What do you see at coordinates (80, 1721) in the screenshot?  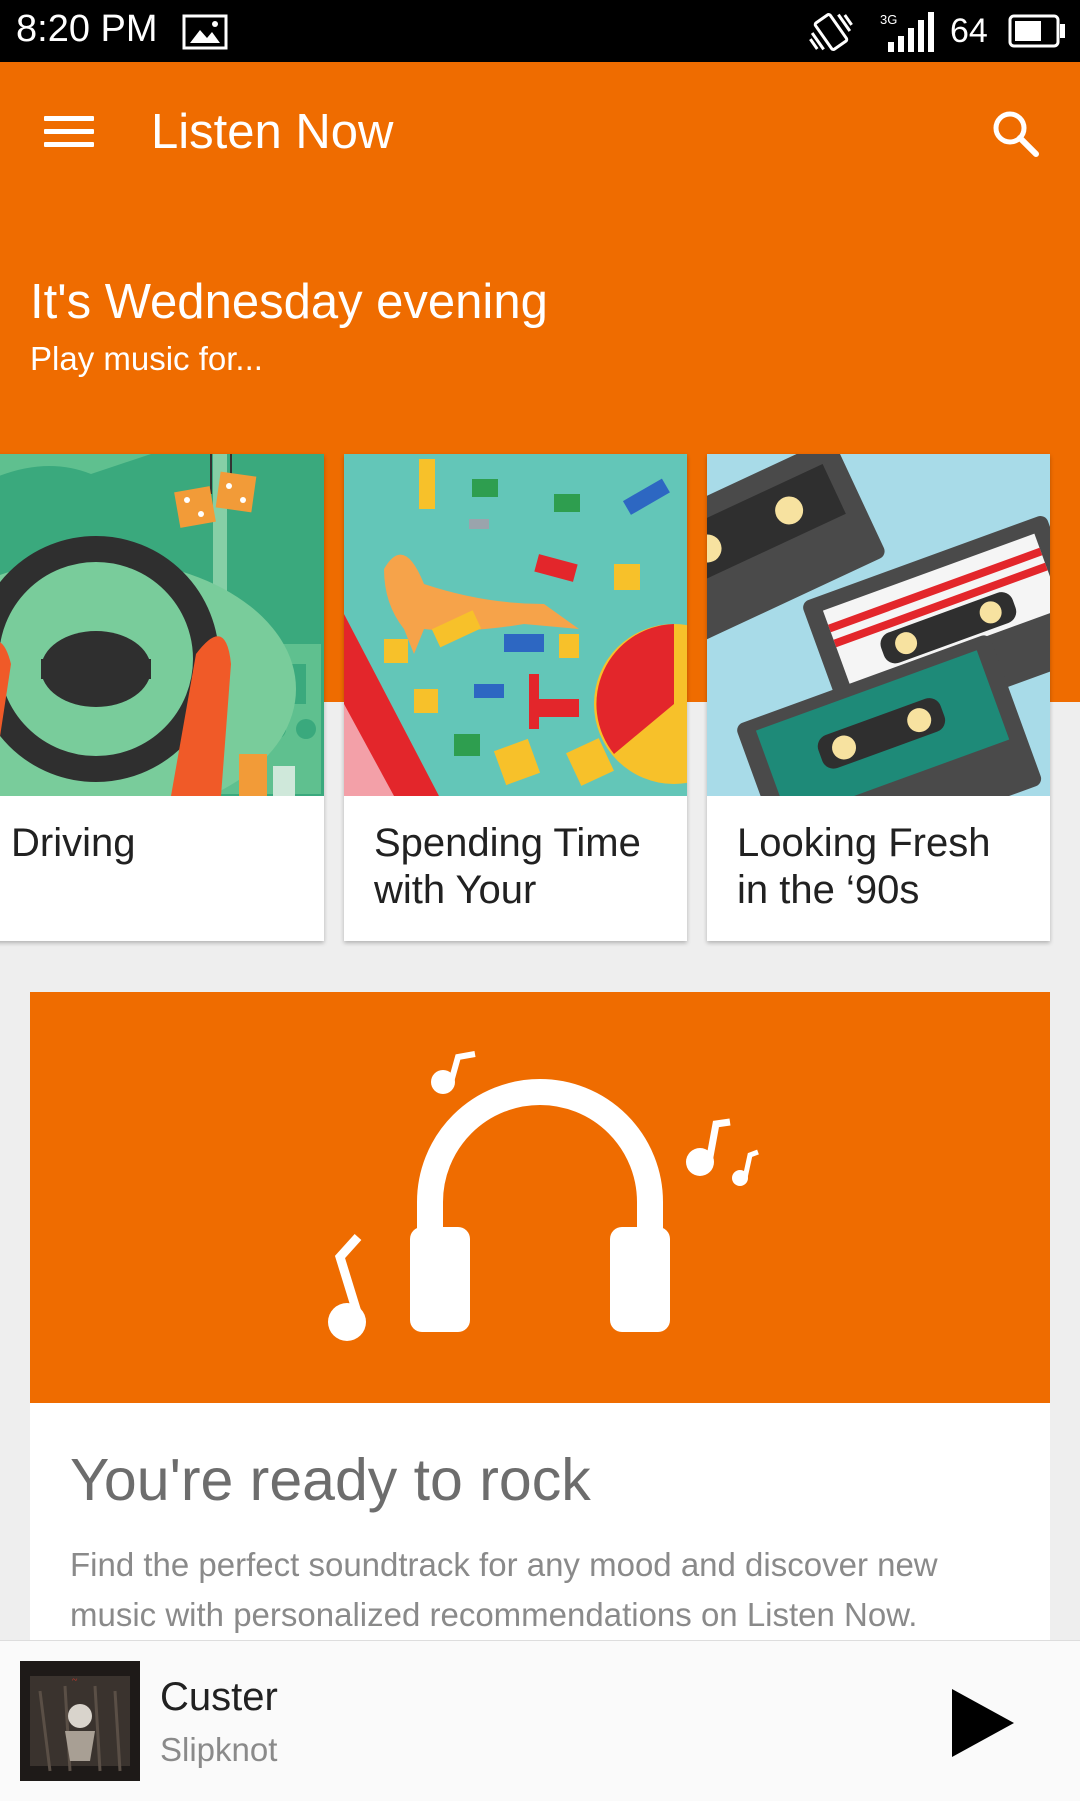 I see `album-art: ~` at bounding box center [80, 1721].